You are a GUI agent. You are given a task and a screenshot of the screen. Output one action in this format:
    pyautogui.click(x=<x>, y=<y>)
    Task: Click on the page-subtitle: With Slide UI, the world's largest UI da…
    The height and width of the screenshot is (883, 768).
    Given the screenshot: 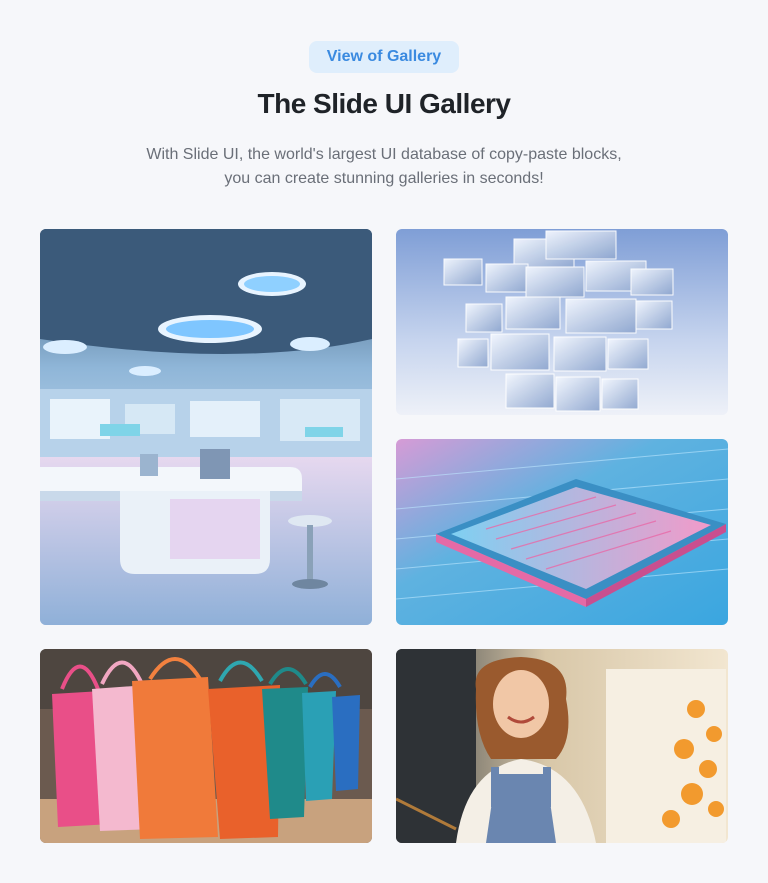 What is the action you would take?
    pyautogui.click(x=384, y=167)
    